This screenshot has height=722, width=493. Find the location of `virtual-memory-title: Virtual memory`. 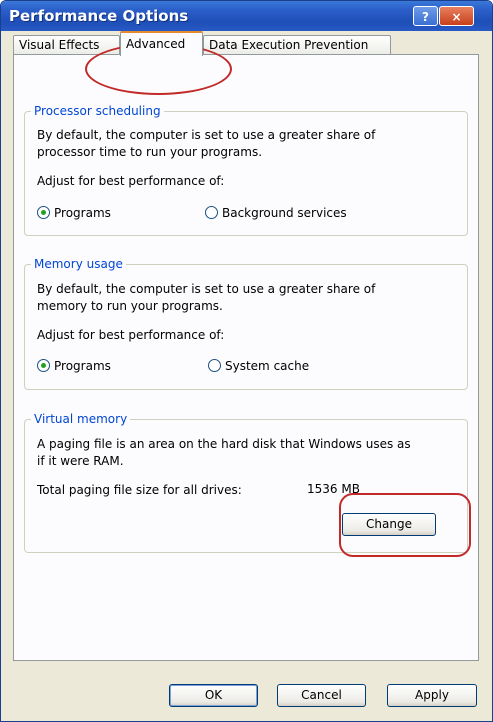

virtual-memory-title: Virtual memory is located at coordinates (81, 419).